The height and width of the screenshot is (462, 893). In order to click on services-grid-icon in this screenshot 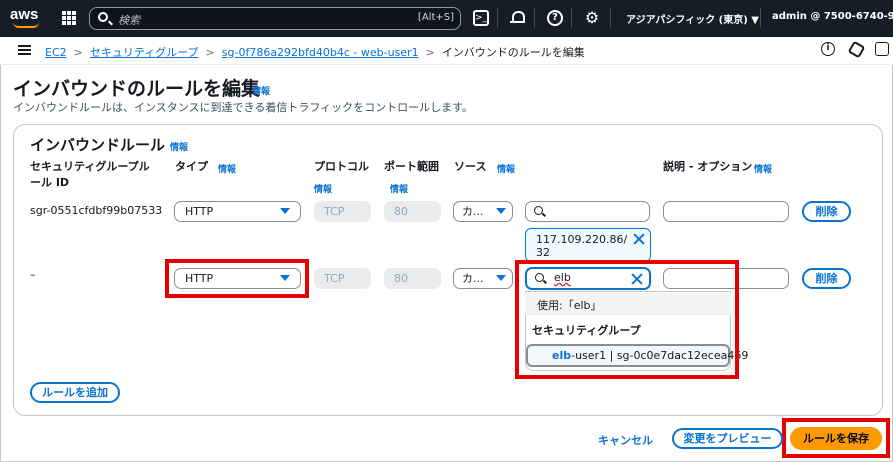, I will do `click(69, 18)`.